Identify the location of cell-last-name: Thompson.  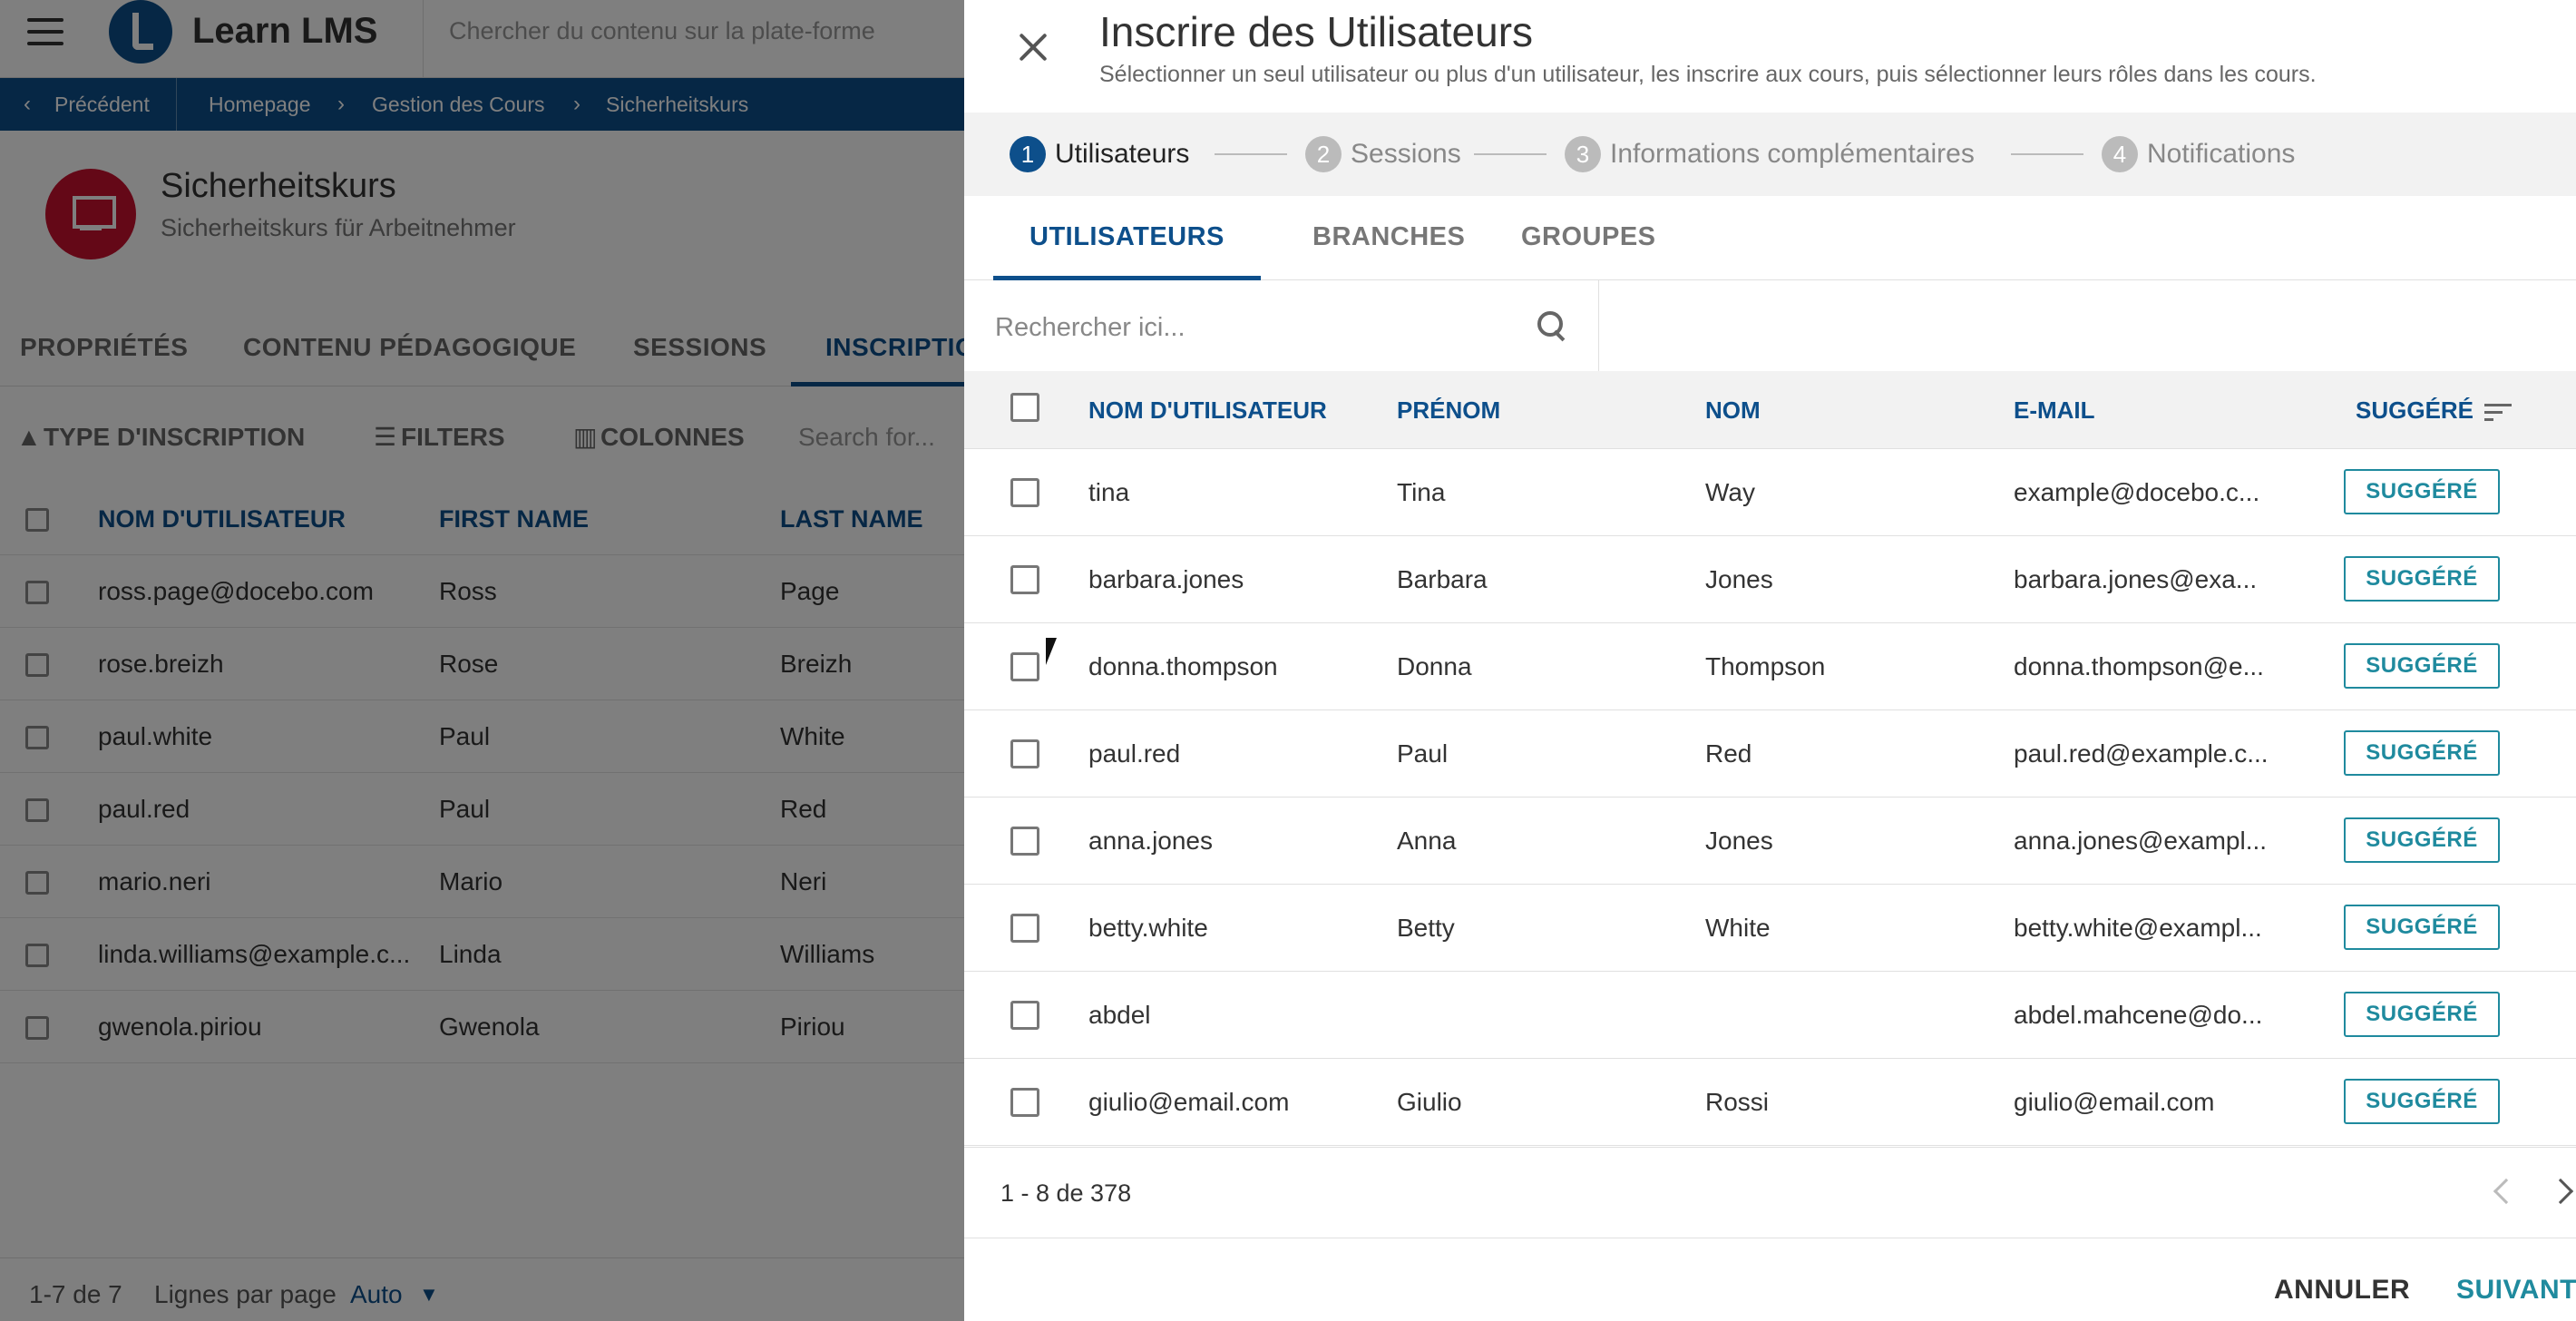
(1765, 666).